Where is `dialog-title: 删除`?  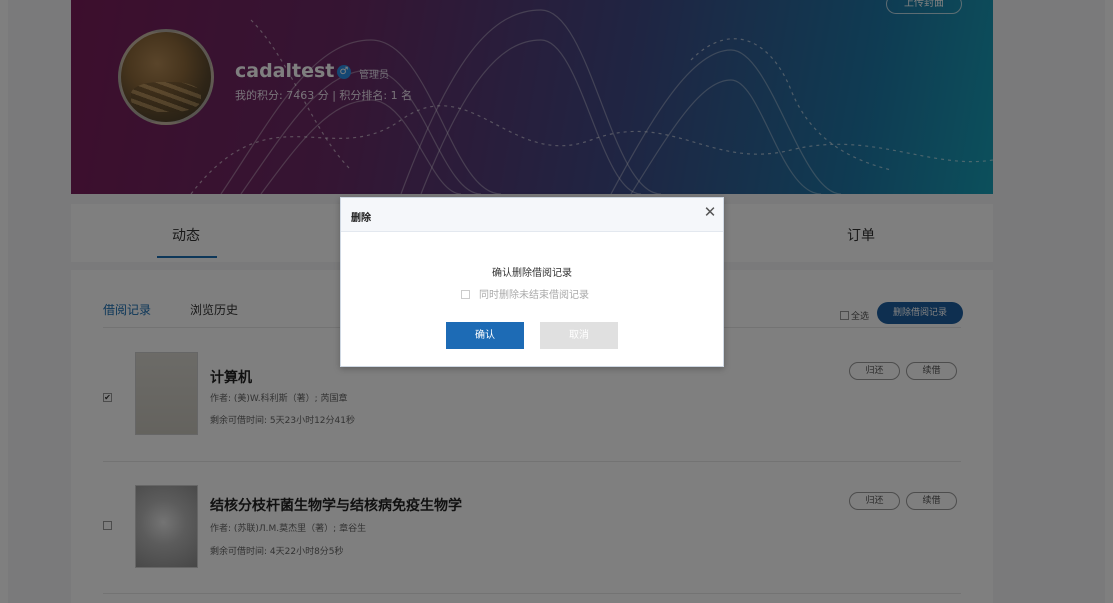 dialog-title: 删除 is located at coordinates (361, 218).